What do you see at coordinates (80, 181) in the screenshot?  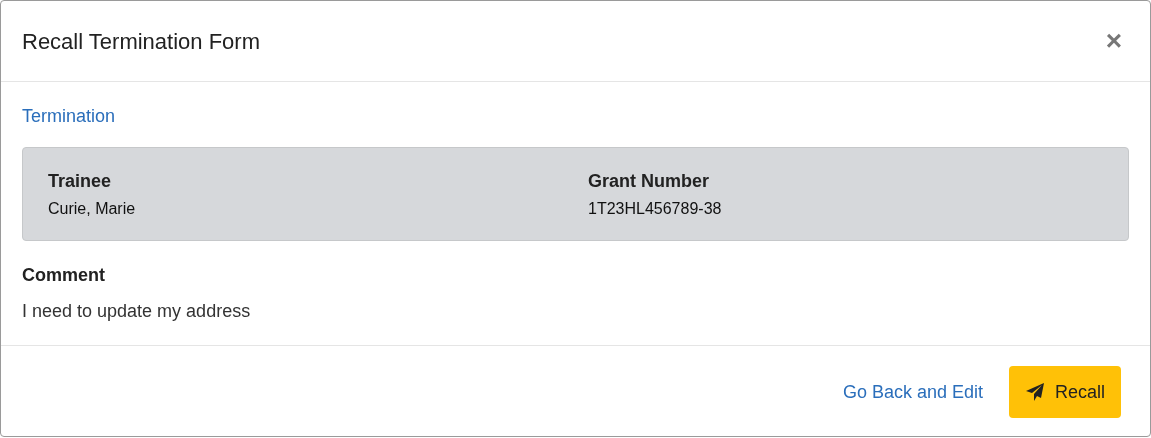 I see `field-label: Trainee` at bounding box center [80, 181].